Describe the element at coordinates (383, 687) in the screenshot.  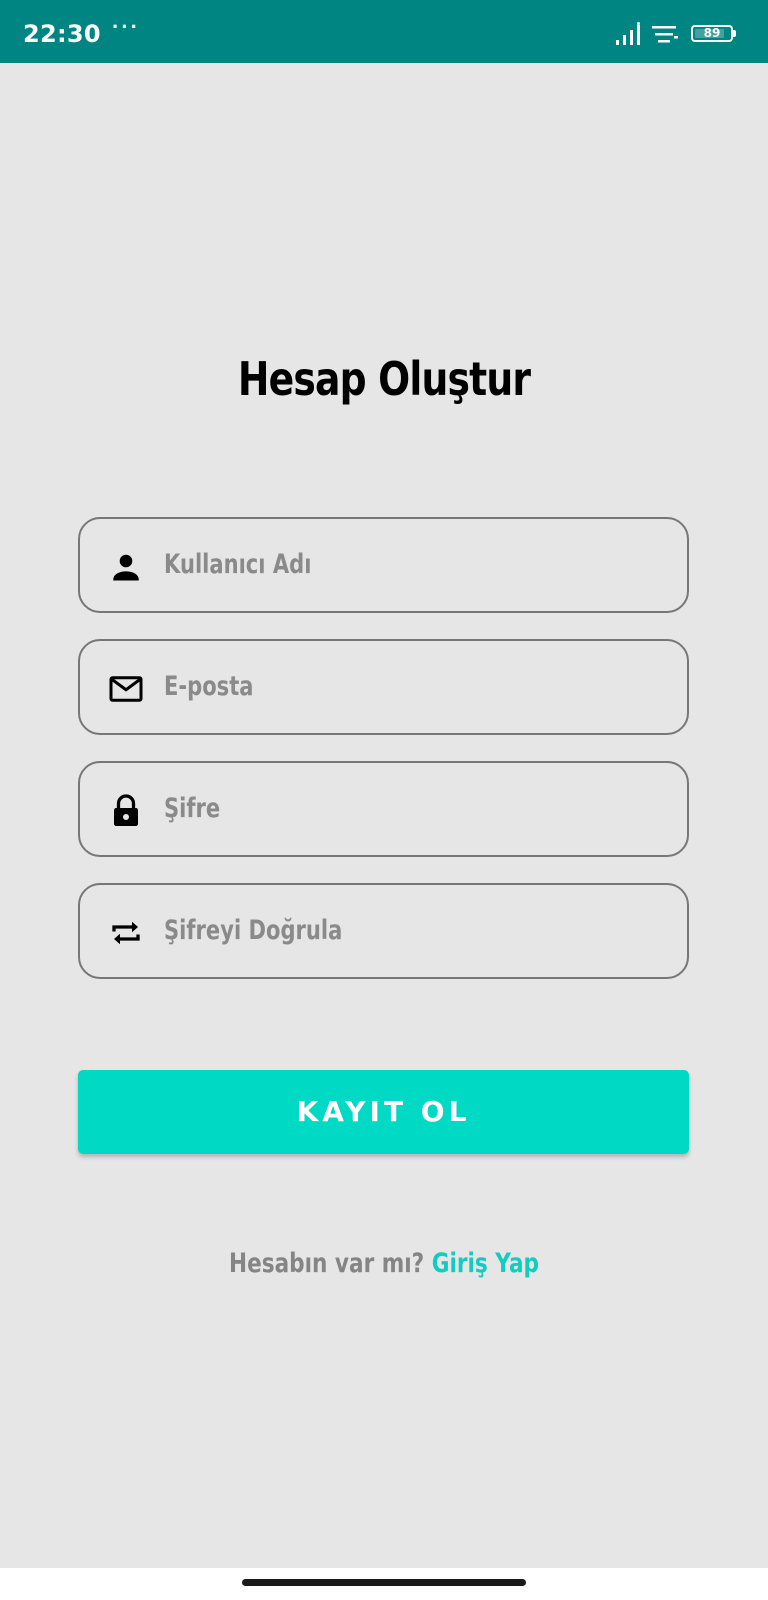
I see `email-field: E-posta` at that location.